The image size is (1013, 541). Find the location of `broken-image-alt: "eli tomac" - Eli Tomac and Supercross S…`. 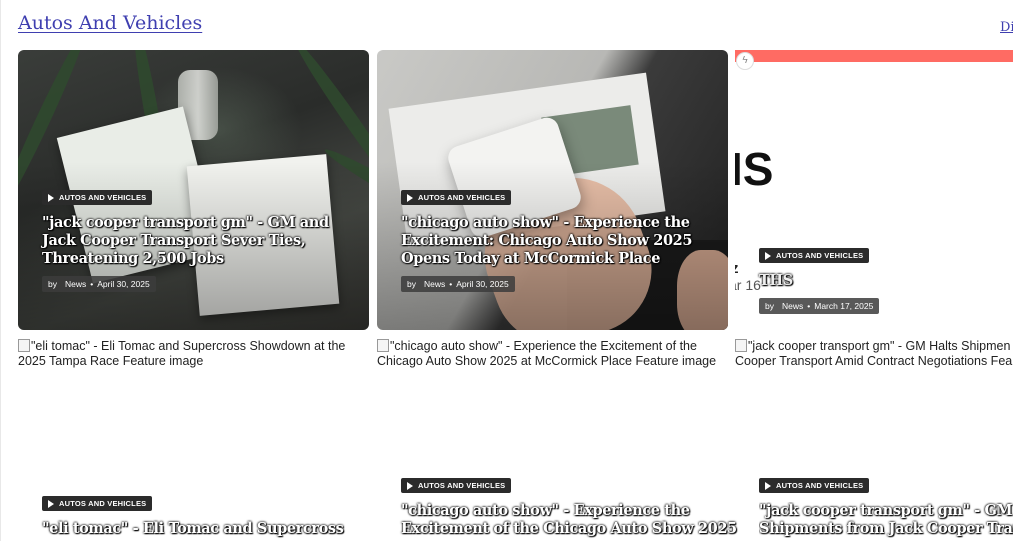

broken-image-alt: "eli tomac" - Eli Tomac and Supercross S… is located at coordinates (181, 354).